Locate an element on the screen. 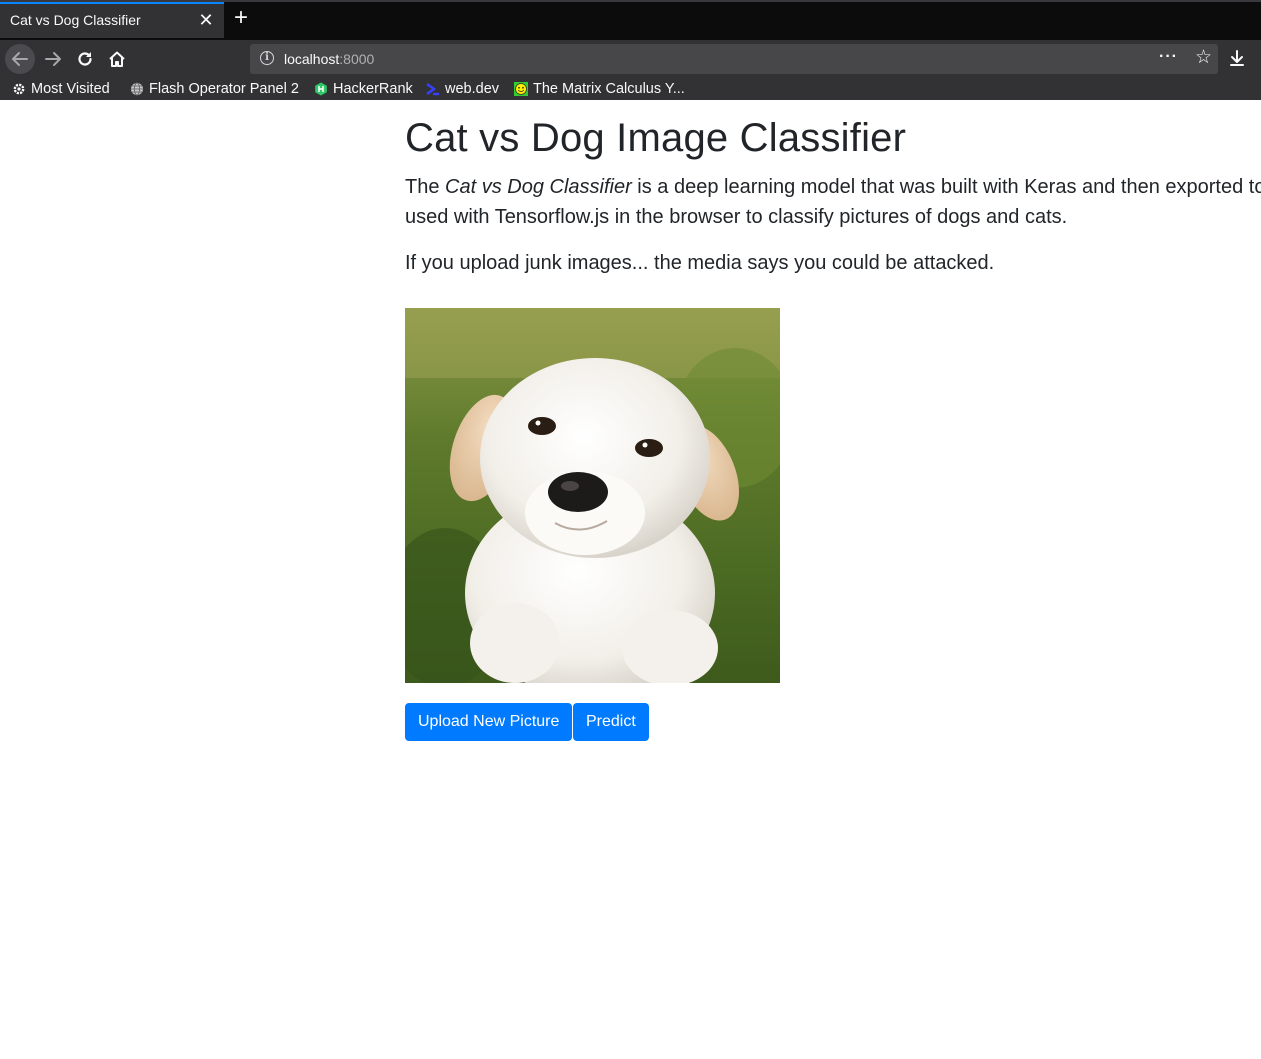 This screenshot has height=1059, width=1261. intro-model-name: Cat vs Dog Classifier is located at coordinates (538, 187).